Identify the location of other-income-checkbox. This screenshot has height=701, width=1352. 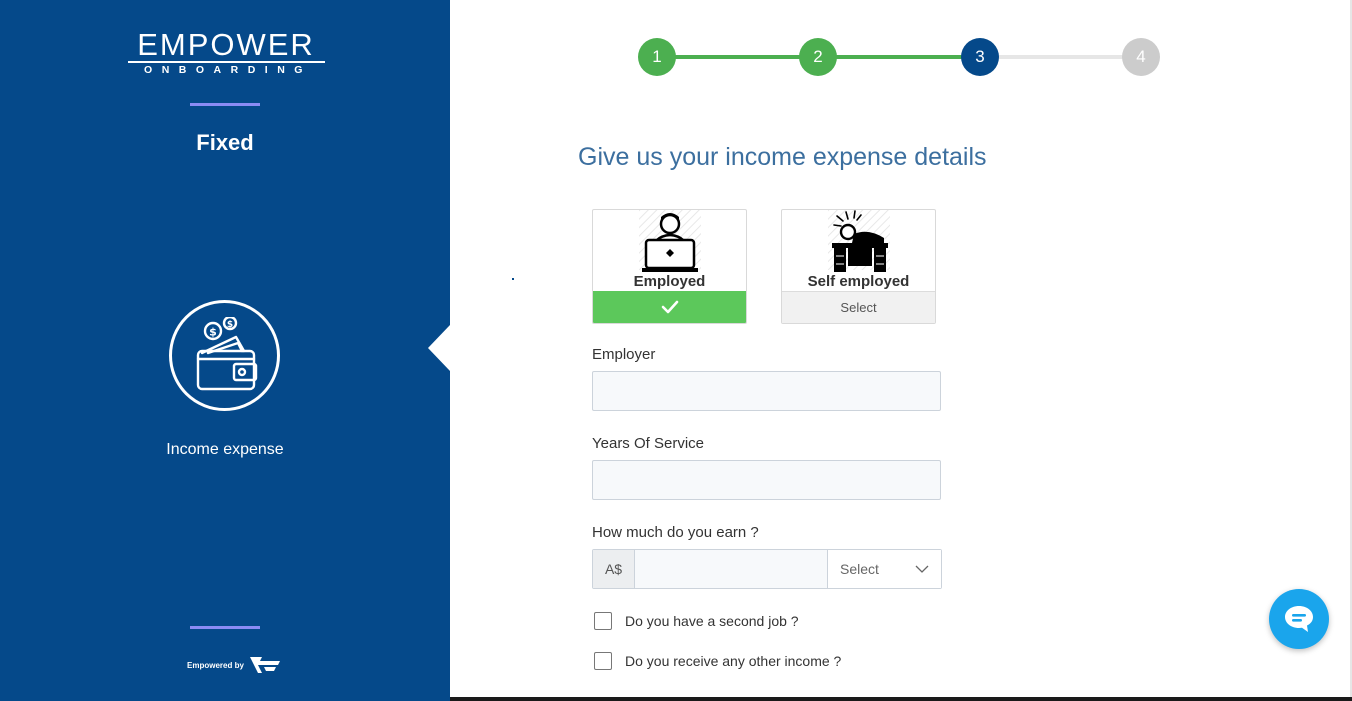
(603, 661).